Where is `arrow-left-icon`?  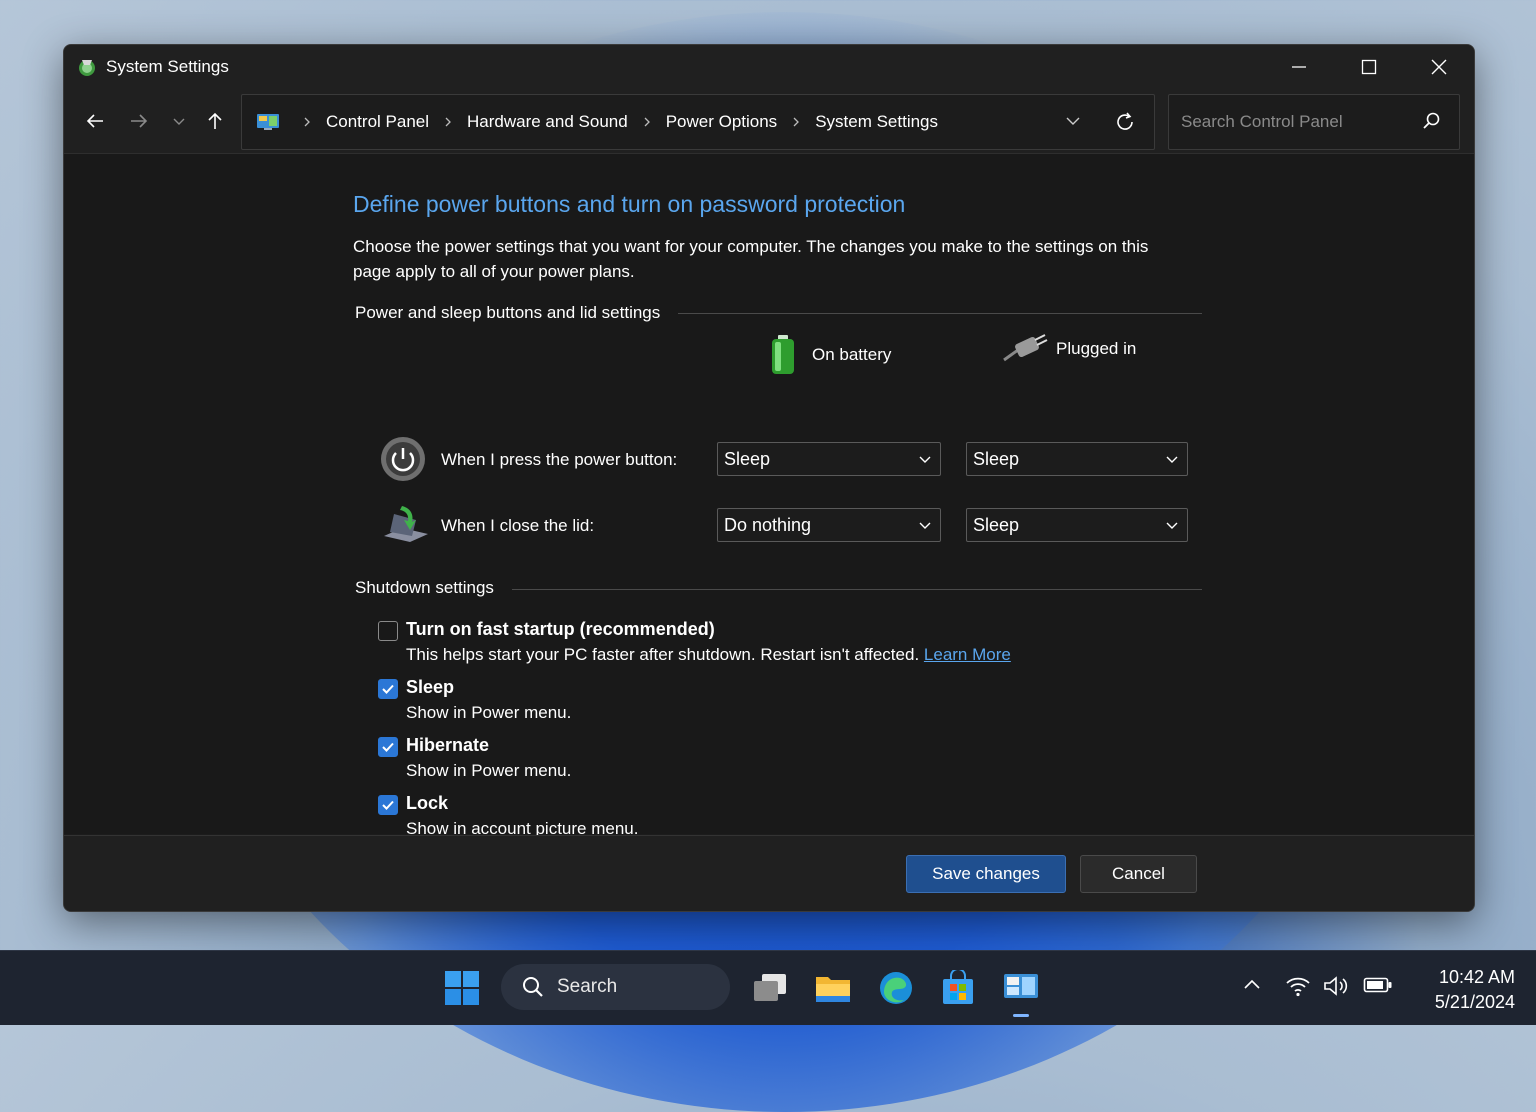 arrow-left-icon is located at coordinates (94, 121).